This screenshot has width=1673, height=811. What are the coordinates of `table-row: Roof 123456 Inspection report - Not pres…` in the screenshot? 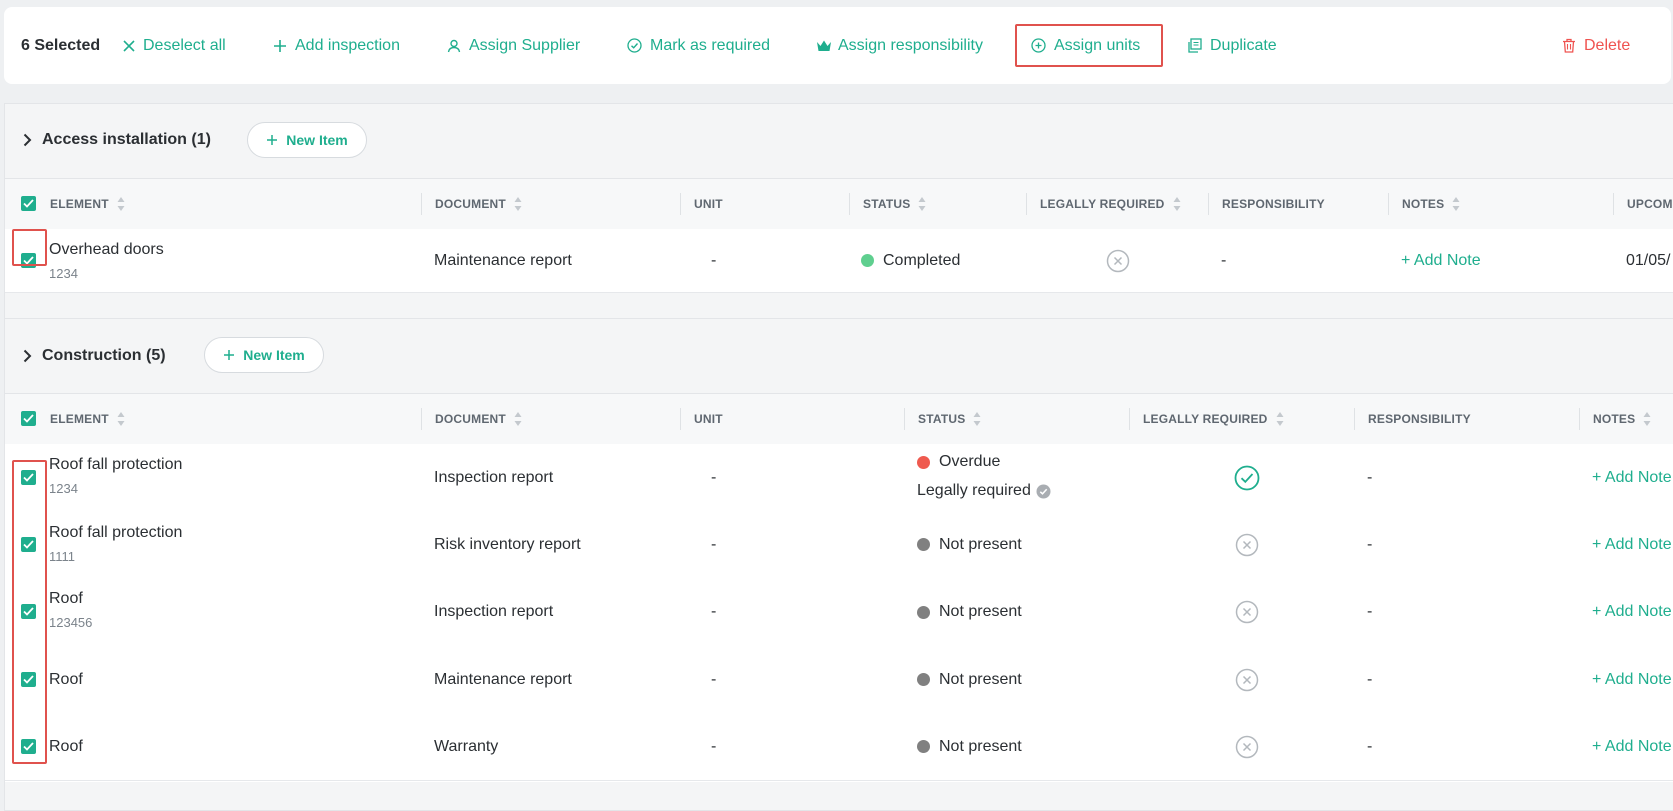 It's located at (839, 612).